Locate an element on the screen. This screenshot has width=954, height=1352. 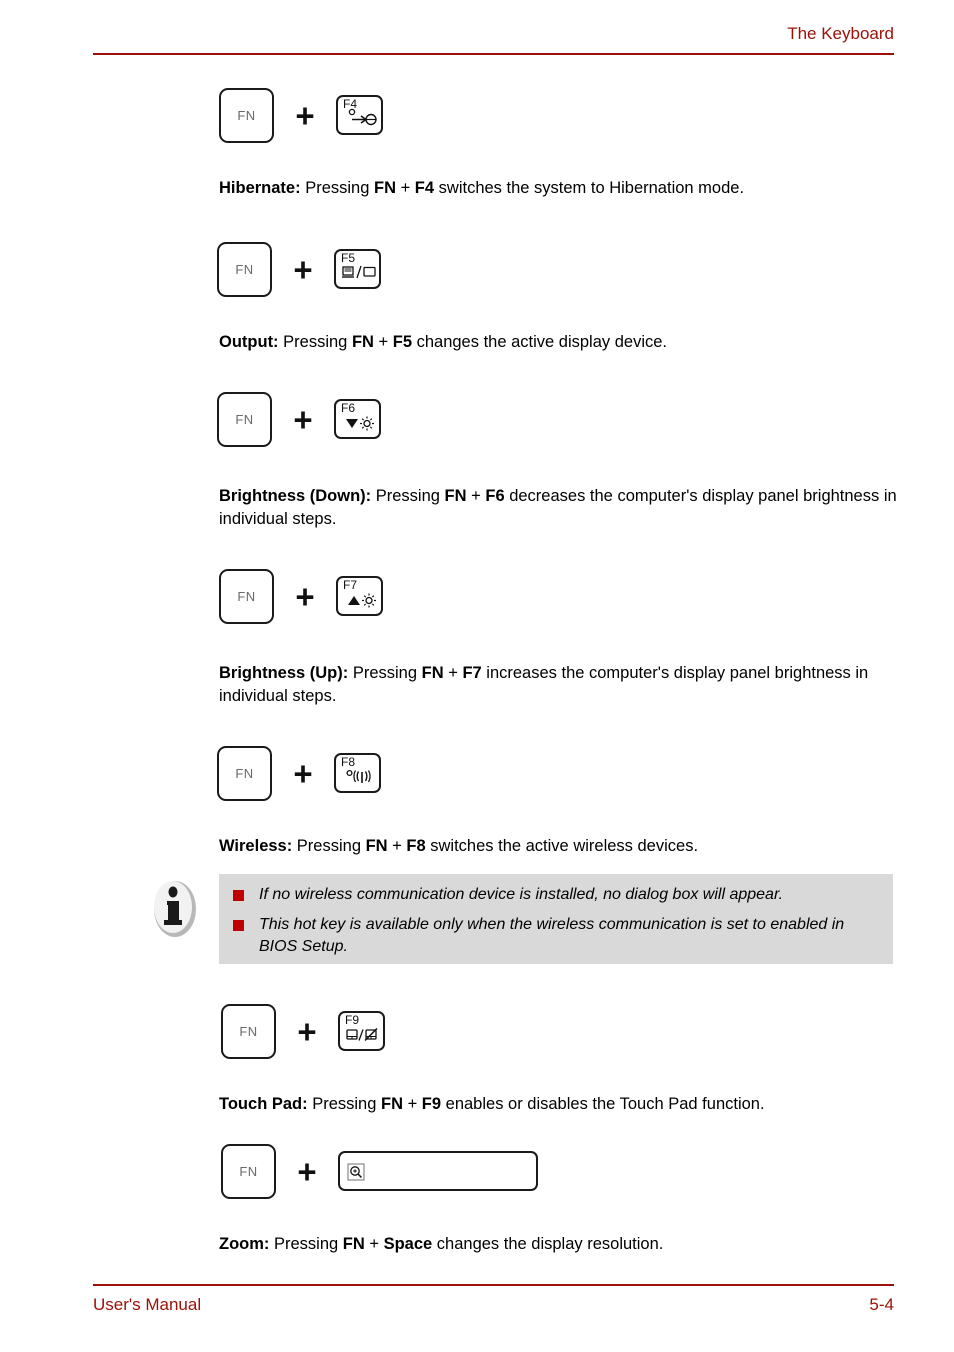
zoom-text-2: changes the display resolution. is located at coordinates (548, 1243).